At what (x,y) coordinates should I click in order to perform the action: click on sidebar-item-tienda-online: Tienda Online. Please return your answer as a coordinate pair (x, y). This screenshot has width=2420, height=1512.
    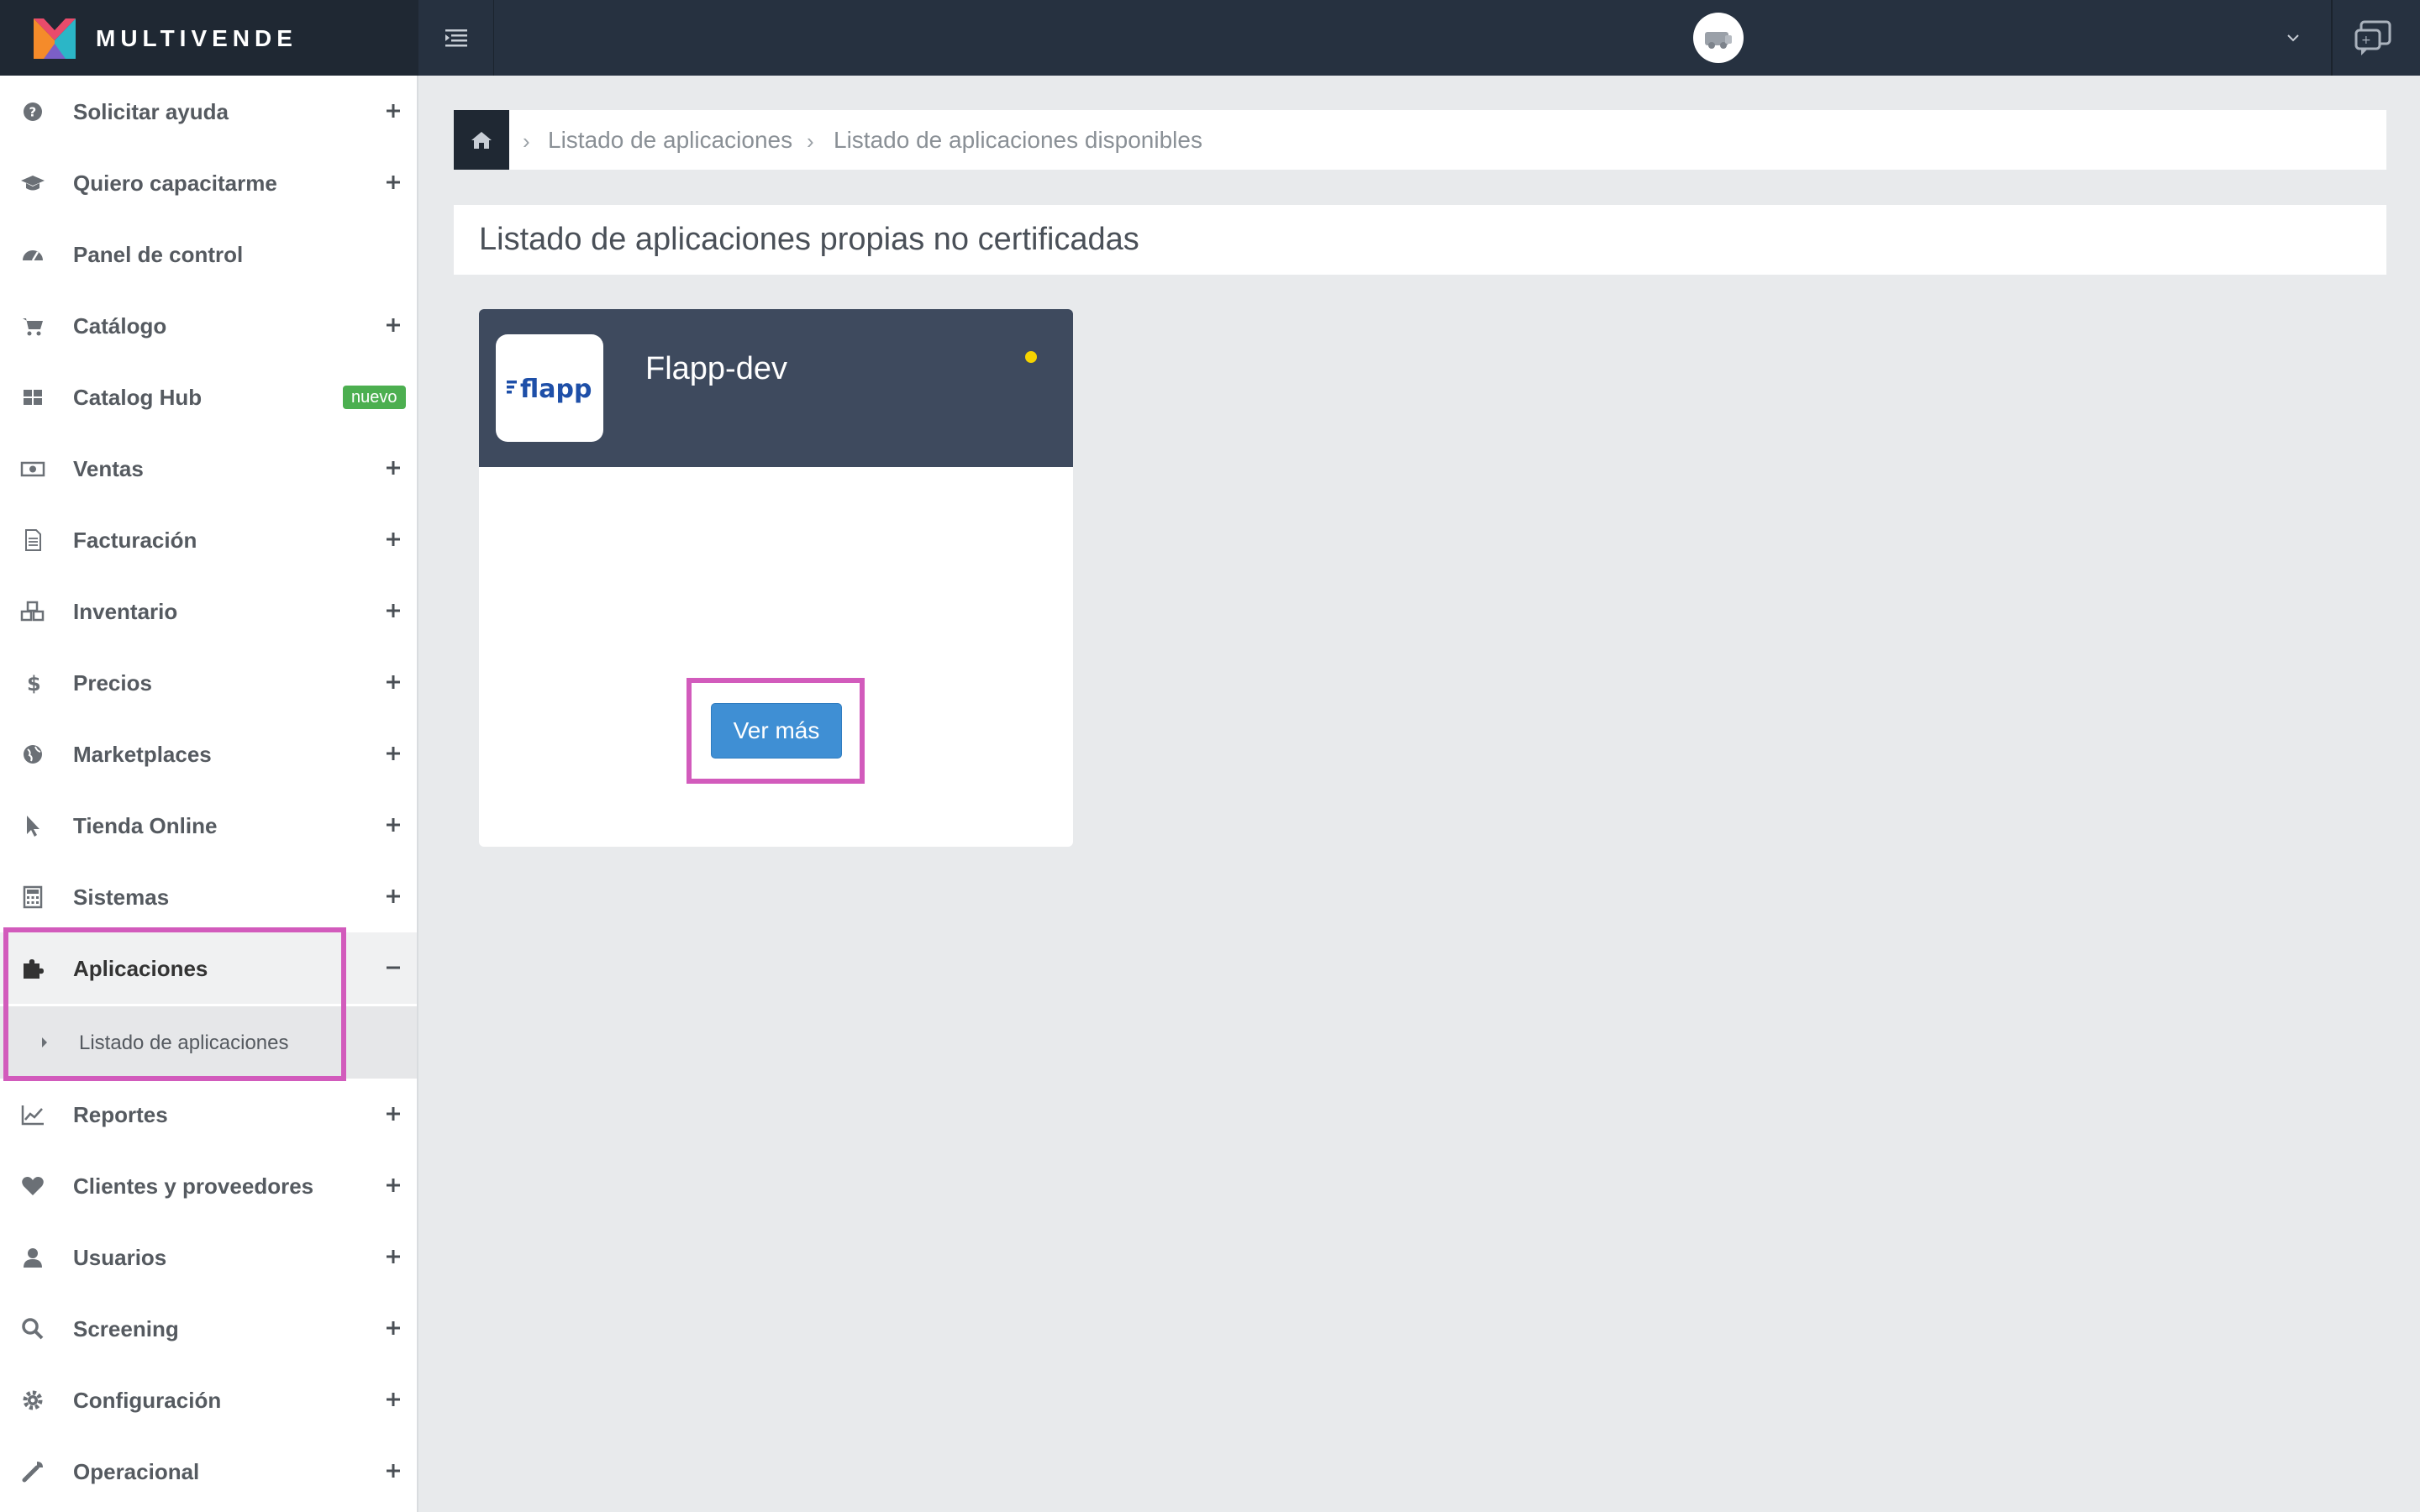
    Looking at the image, I should click on (208, 825).